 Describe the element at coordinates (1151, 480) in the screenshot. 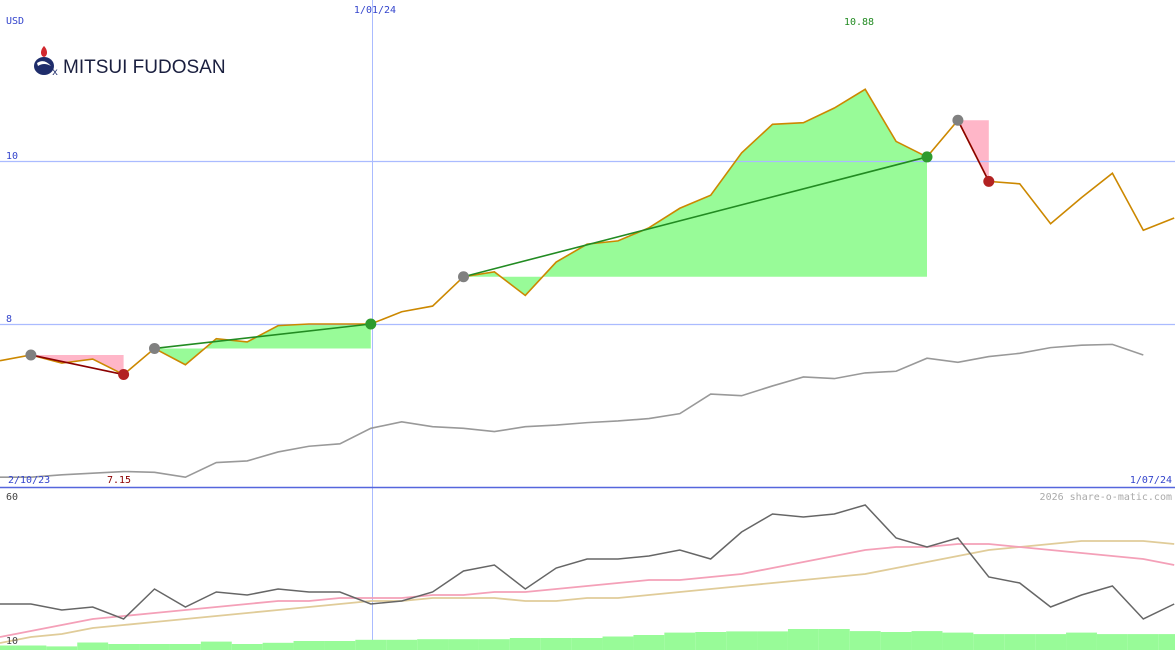

I see `x-end-label: 1/07/24` at that location.